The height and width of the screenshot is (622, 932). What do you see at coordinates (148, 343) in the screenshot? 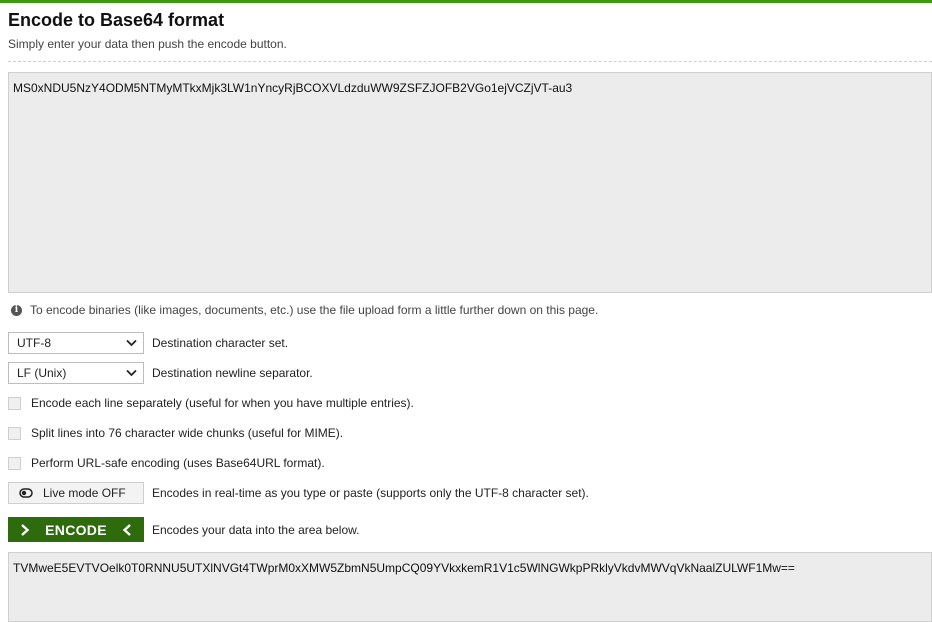
I see `charset-row: UTF-8 Destination character set.` at bounding box center [148, 343].